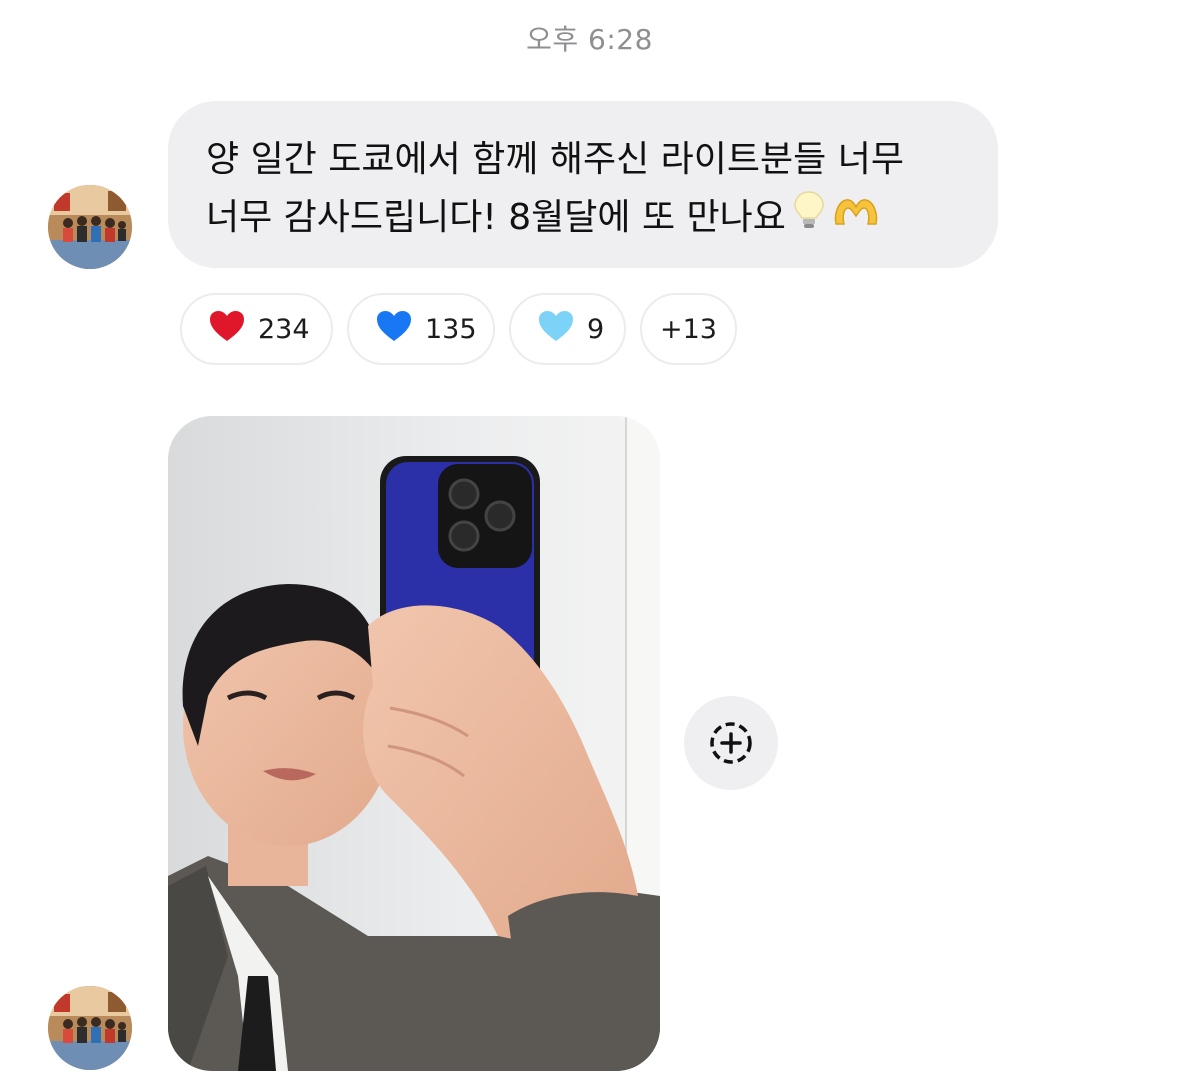 The height and width of the screenshot is (1087, 1179). I want to click on light-blue-heart-emoji-icon, so click(556, 329).